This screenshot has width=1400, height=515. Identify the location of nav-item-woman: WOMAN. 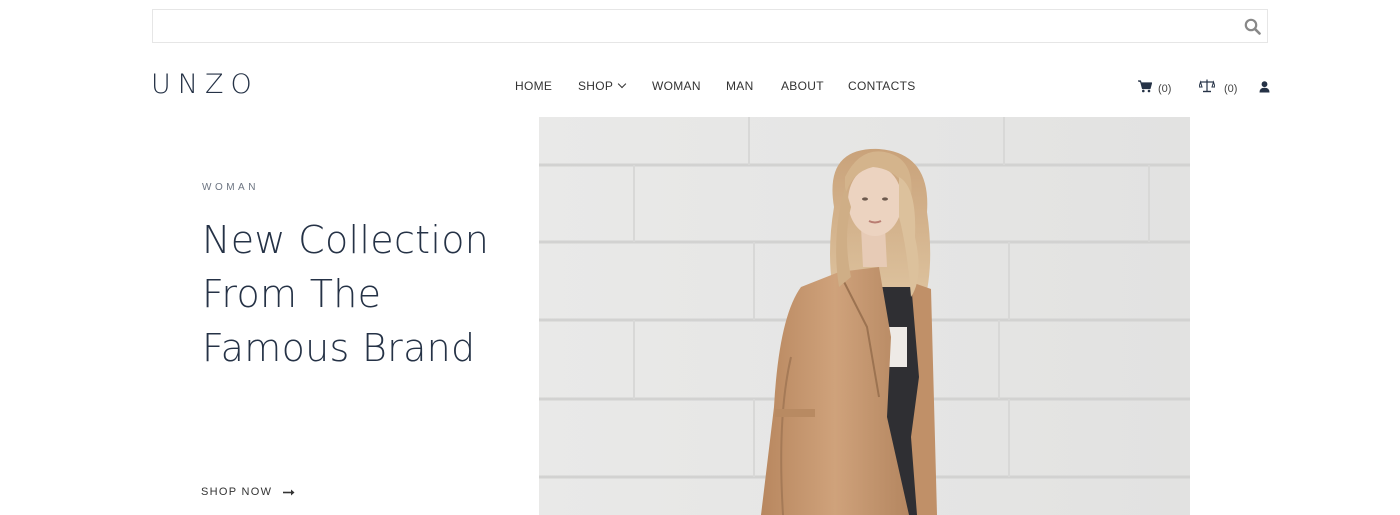
(676, 86).